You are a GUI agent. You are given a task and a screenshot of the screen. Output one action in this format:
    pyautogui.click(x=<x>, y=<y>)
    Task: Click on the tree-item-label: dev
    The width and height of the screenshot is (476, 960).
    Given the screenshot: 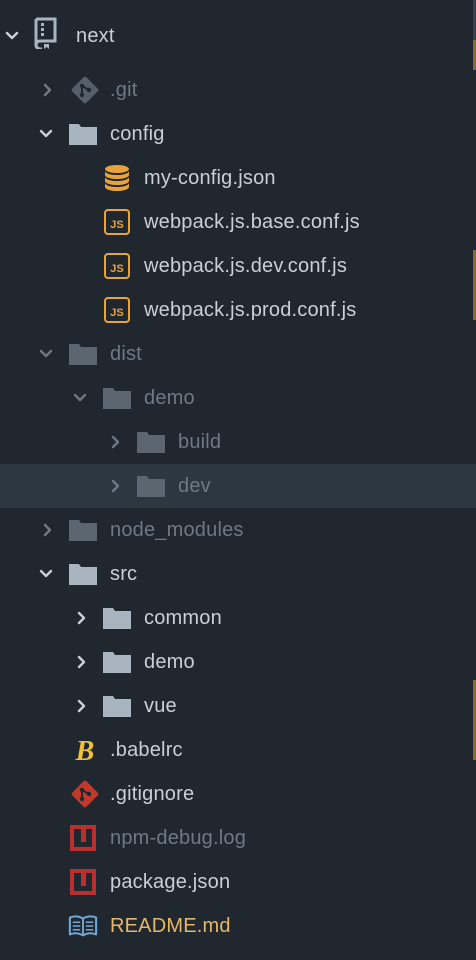 What is the action you would take?
    pyautogui.click(x=194, y=486)
    